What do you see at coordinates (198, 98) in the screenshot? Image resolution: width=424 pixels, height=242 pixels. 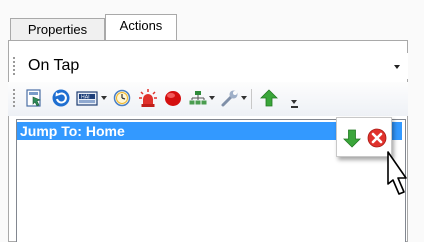 I see `hierarchy-icon` at bounding box center [198, 98].